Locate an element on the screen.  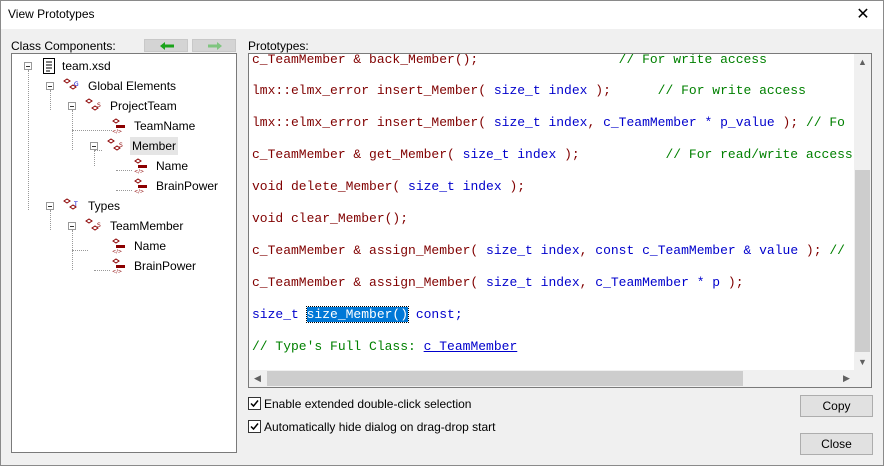
tree-node-team-name: </> TeamName is located at coordinates (122, 126).